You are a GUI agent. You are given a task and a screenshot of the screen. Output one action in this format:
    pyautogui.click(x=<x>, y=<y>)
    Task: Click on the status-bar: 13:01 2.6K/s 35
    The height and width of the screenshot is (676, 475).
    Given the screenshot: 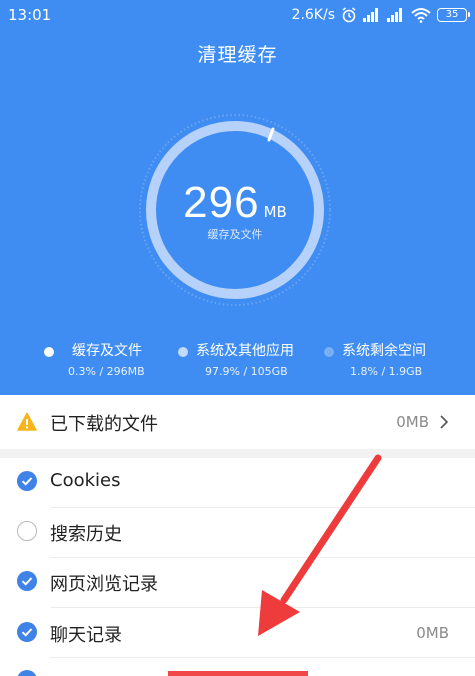 What is the action you would take?
    pyautogui.click(x=237, y=15)
    